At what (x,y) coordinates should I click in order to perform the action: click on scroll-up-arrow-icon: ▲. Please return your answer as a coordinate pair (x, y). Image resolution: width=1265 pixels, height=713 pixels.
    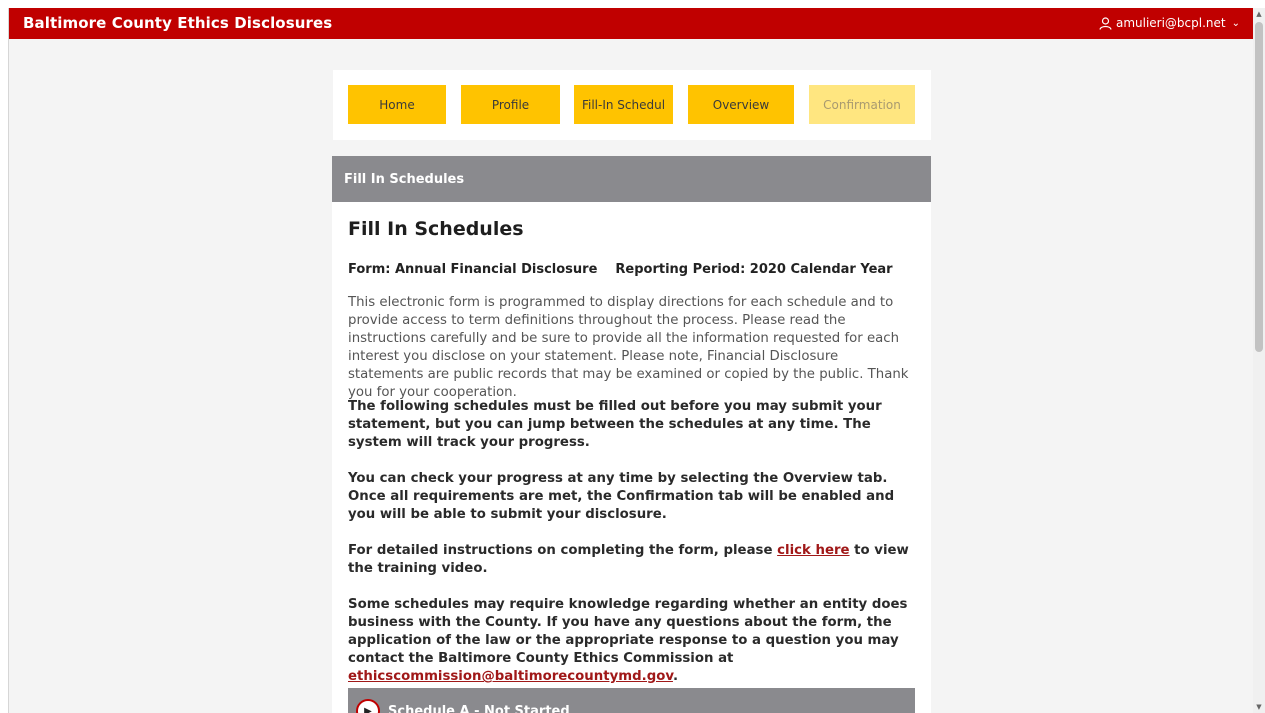
    Looking at the image, I should click on (1259, 14).